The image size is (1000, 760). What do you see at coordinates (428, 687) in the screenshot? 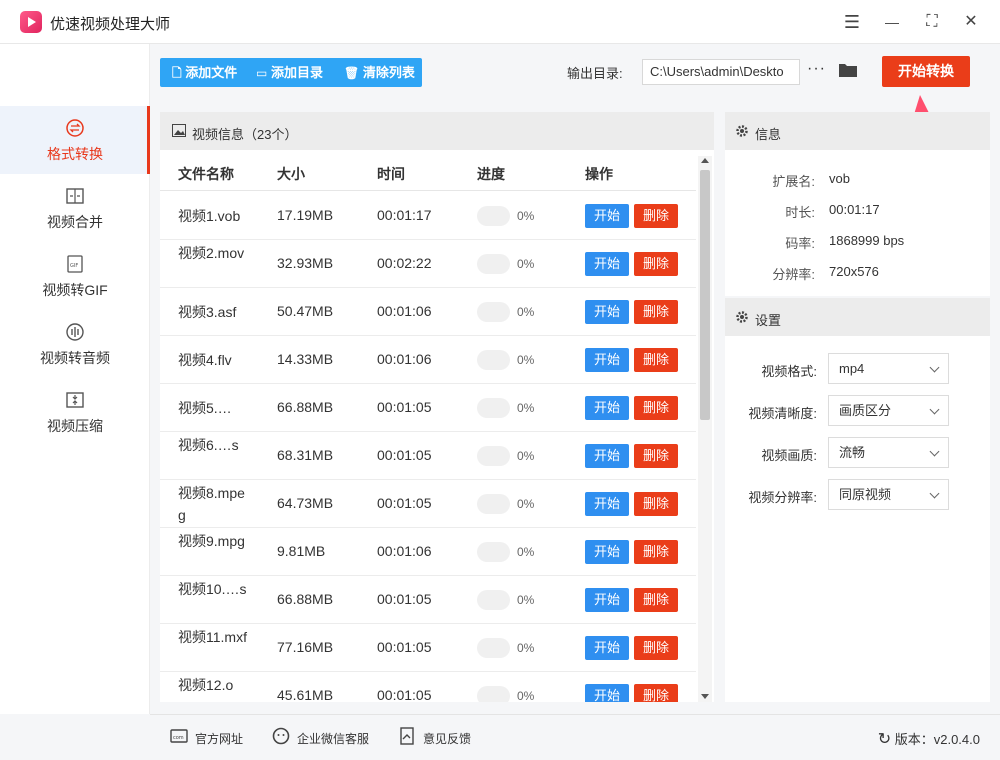
I see `table-row: 视频12.o 45.61MB 00:01:05 0% 开始 删除` at bounding box center [428, 687].